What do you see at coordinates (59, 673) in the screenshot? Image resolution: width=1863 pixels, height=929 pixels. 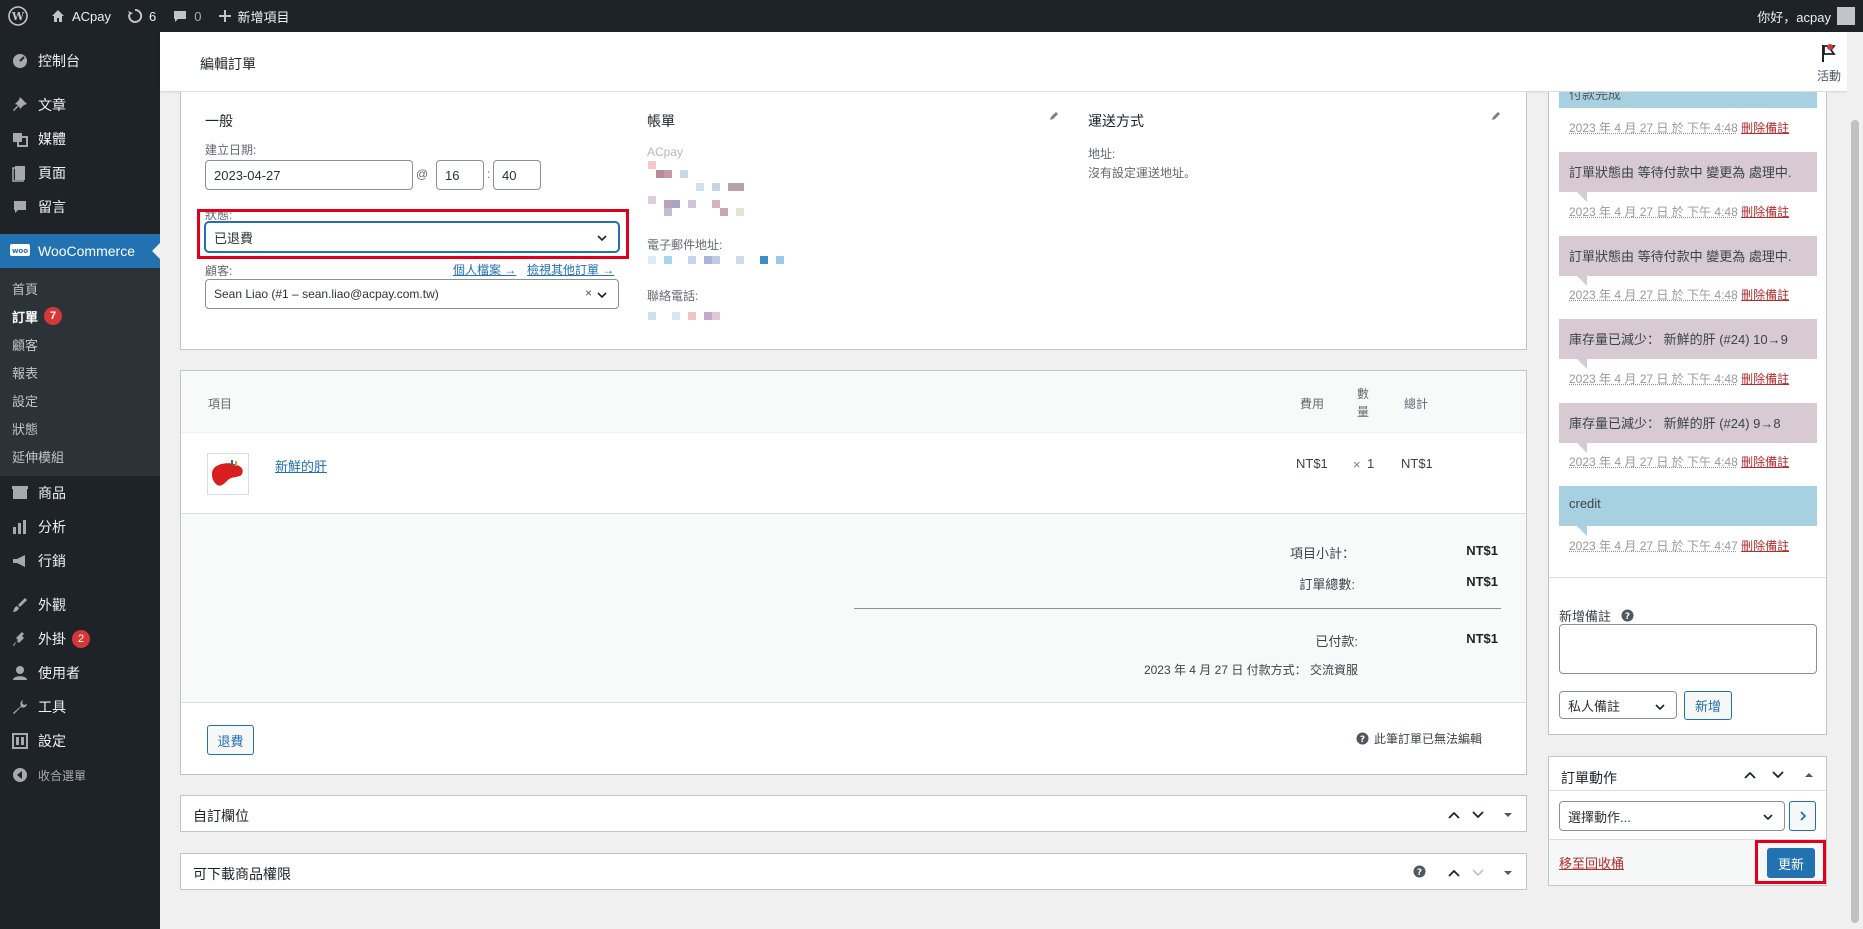 I see `menu-label: 使用者` at bounding box center [59, 673].